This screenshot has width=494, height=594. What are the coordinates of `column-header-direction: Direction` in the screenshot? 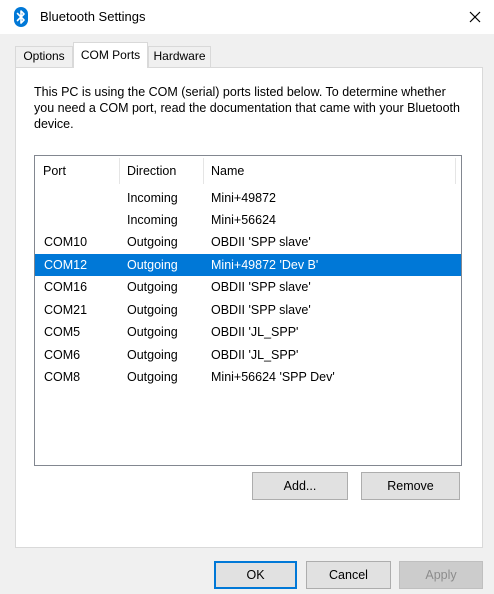 It's located at (161, 171).